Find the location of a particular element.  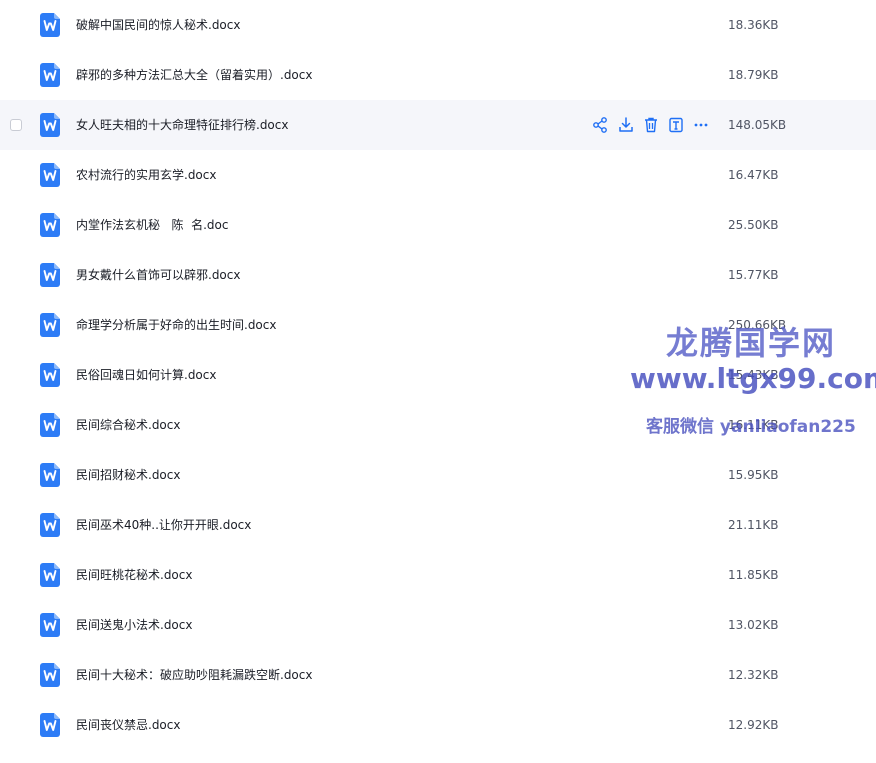

file-row: 民俗回魂日如何计算.docx 15.43KB is located at coordinates (438, 375).